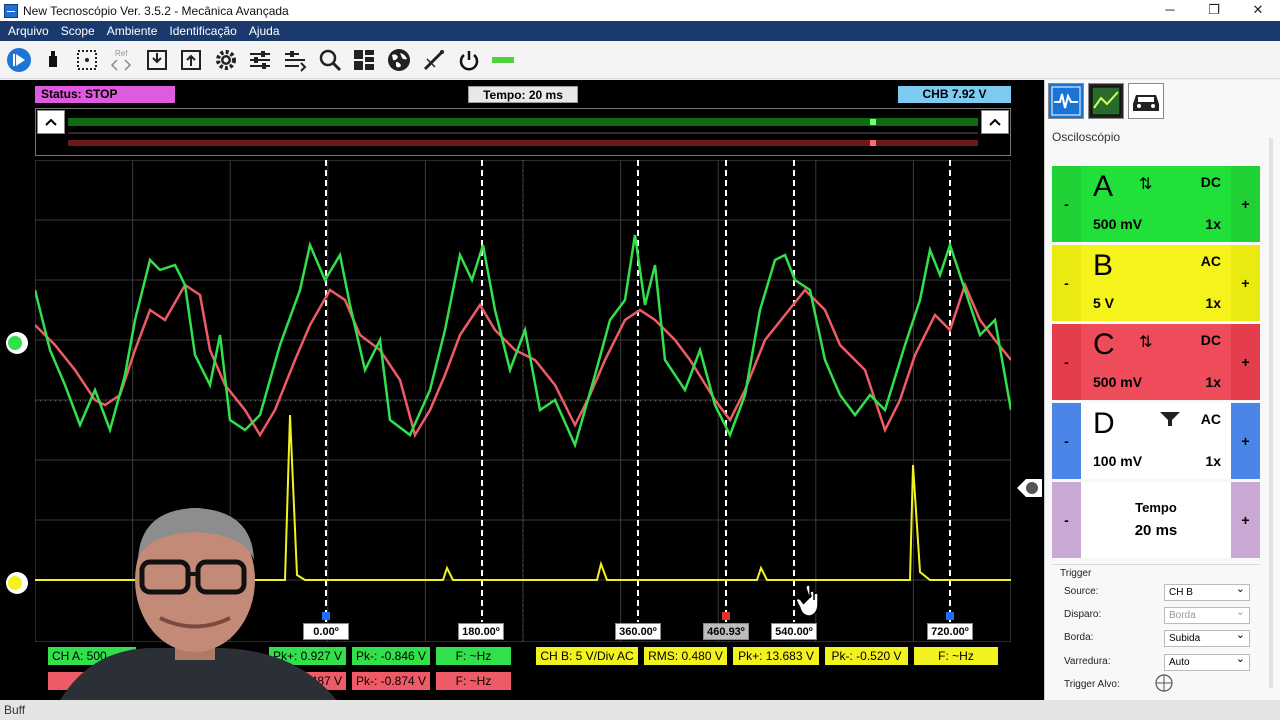 This screenshot has width=1280, height=720. I want to click on screen-tab-icon, so click(1106, 101).